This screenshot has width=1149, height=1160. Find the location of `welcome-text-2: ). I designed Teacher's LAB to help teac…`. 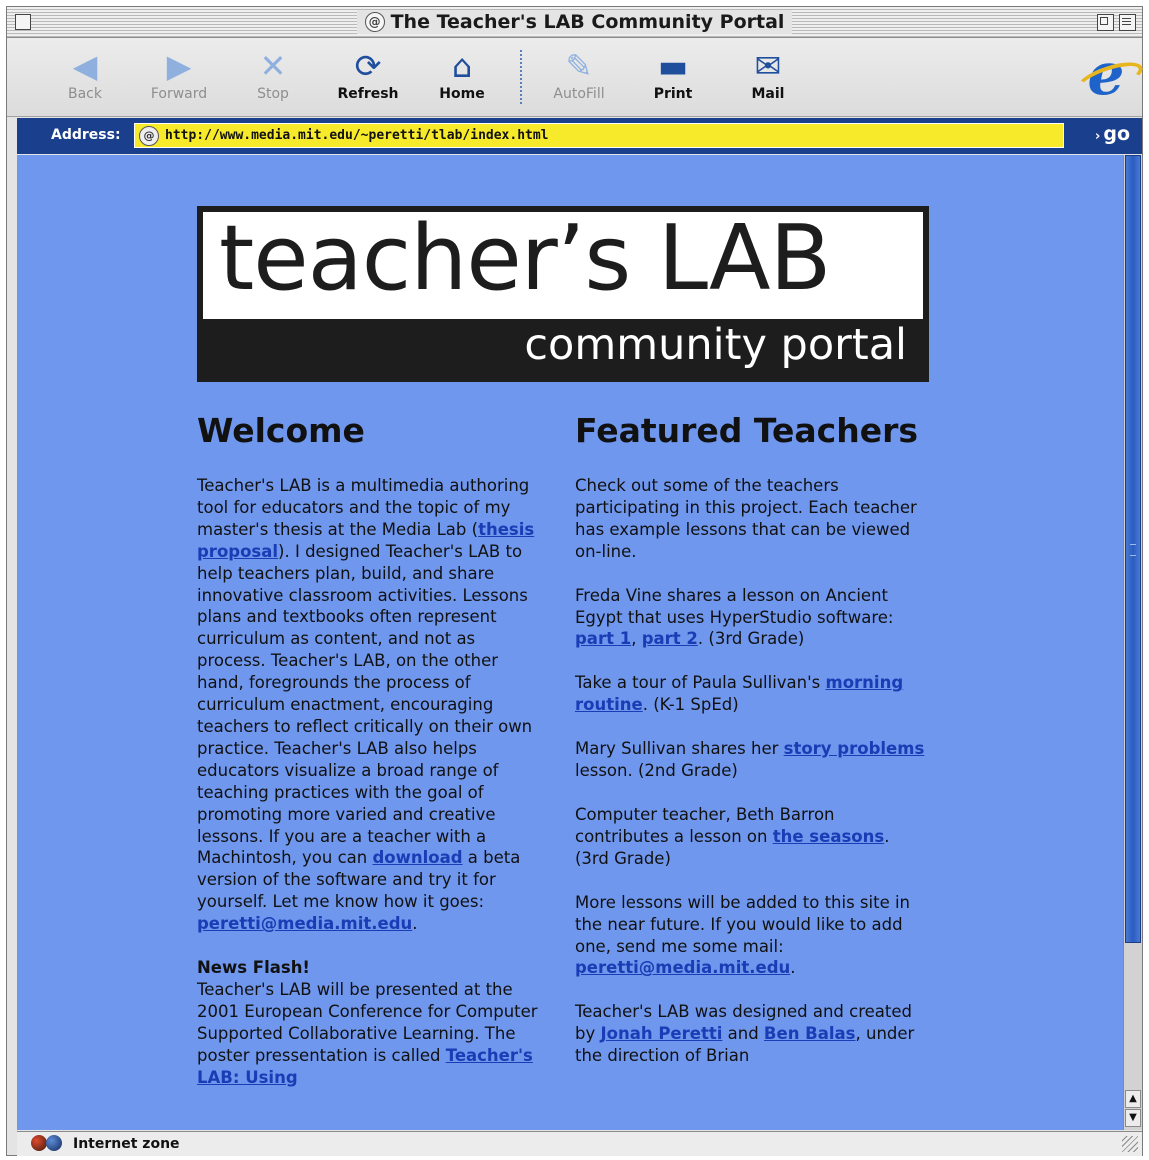

welcome-text-2: ). I designed Teacher's LAB to help teac… is located at coordinates (365, 704).